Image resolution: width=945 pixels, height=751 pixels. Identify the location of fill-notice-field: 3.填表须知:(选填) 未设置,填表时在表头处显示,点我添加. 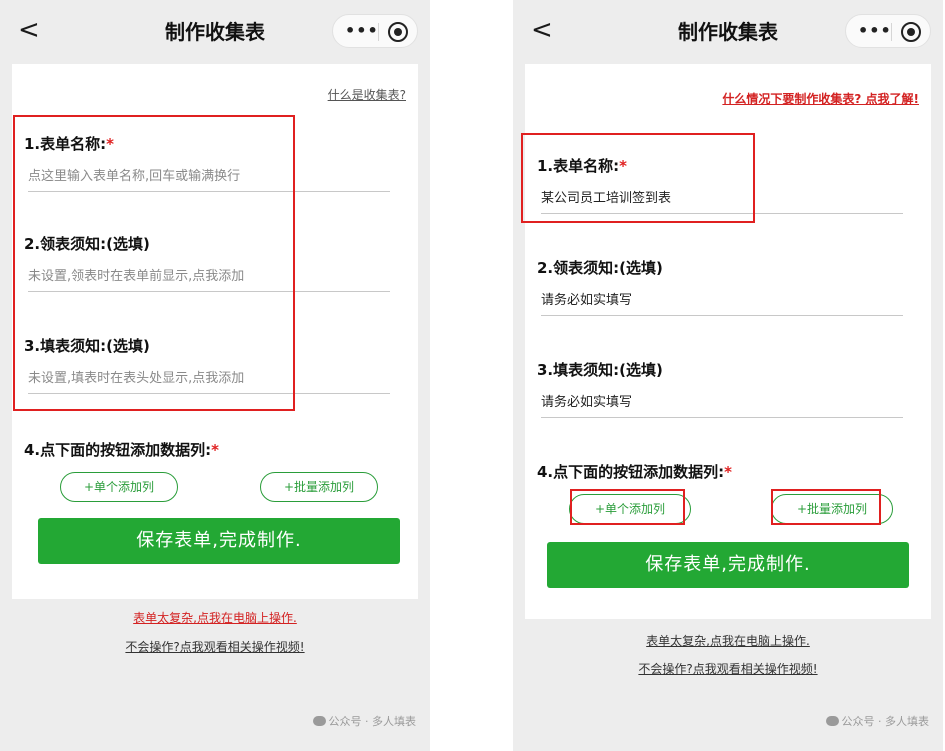
(214, 365).